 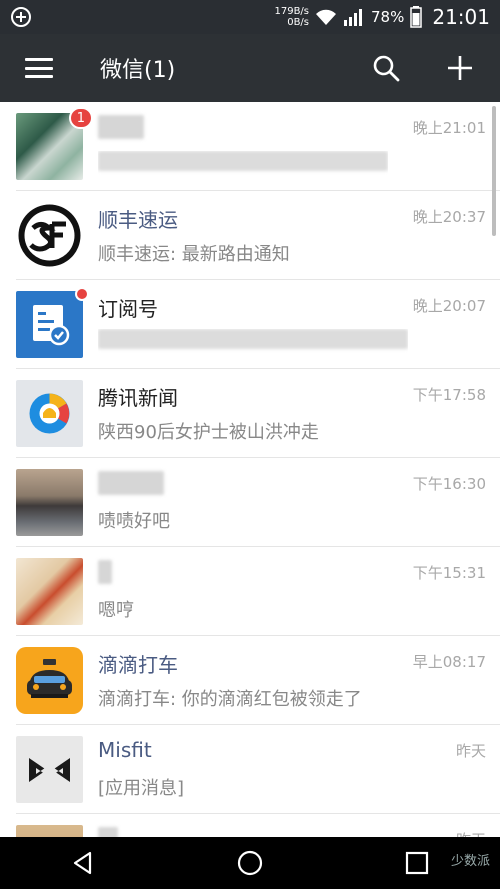 What do you see at coordinates (230, 699) in the screenshot?
I see `chat-preview: 滴滴打车: 你的滴滴红包被领走了` at bounding box center [230, 699].